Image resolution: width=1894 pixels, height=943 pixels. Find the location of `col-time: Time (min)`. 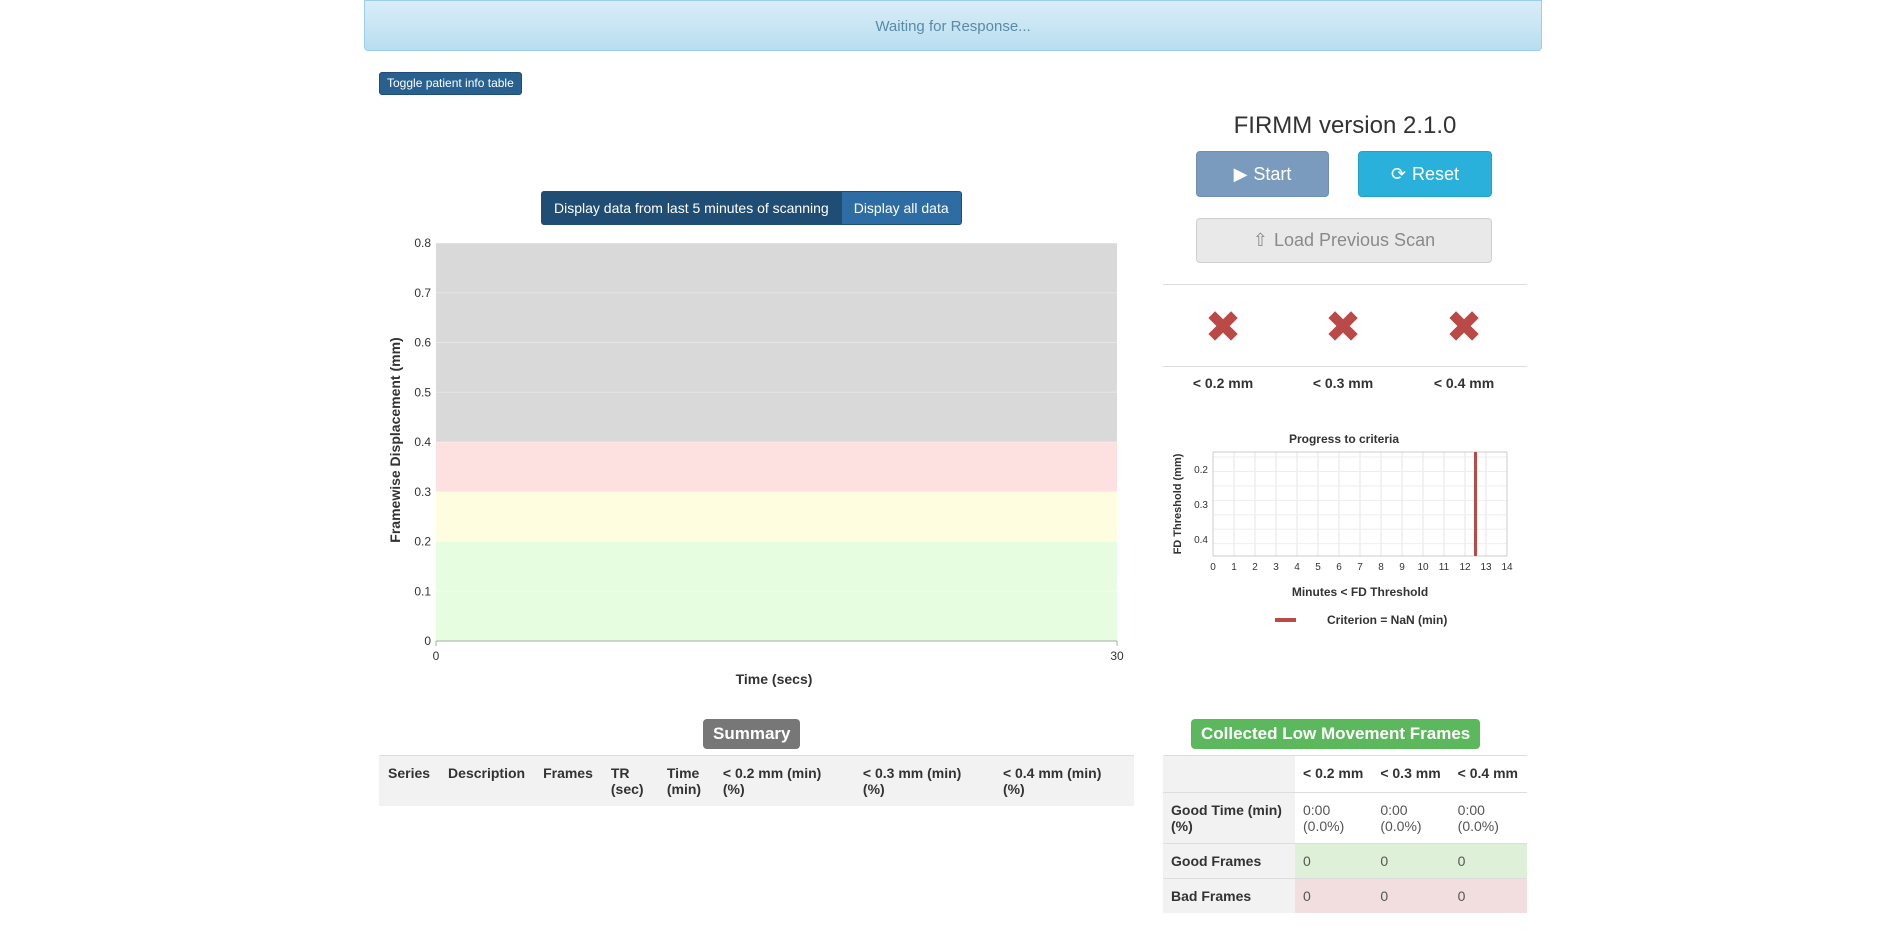

col-time: Time (min) is located at coordinates (685, 780).